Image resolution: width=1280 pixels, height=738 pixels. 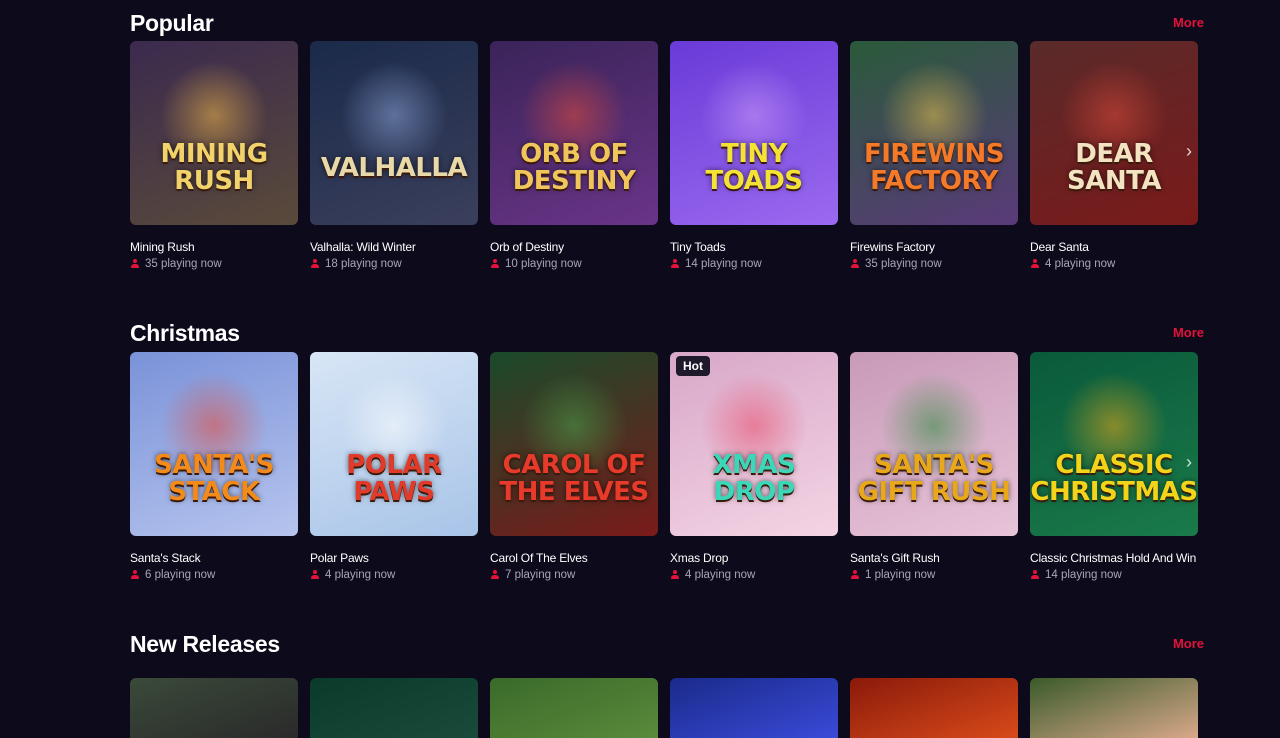 What do you see at coordinates (543, 264) in the screenshot?
I see `players-text: 10 playing now` at bounding box center [543, 264].